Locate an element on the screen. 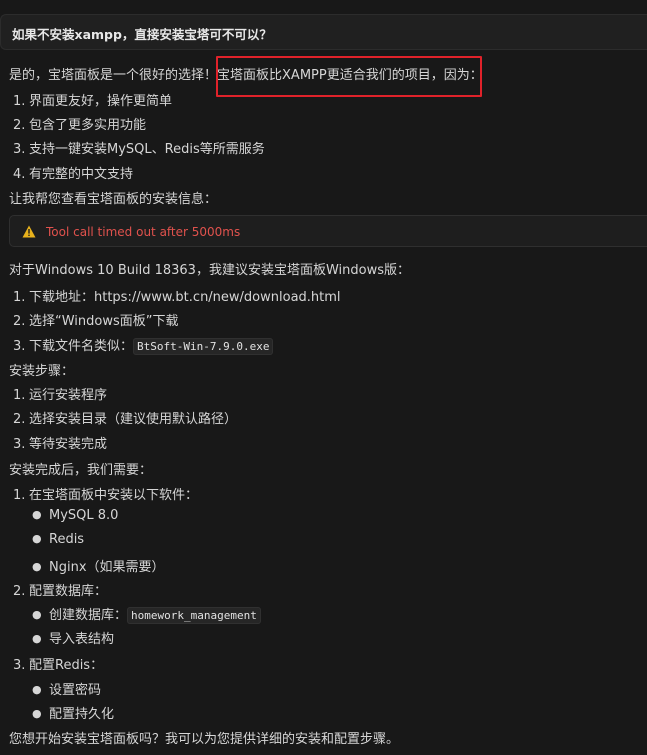  sub-list-item: ● 导入表结构 is located at coordinates (73, 637).